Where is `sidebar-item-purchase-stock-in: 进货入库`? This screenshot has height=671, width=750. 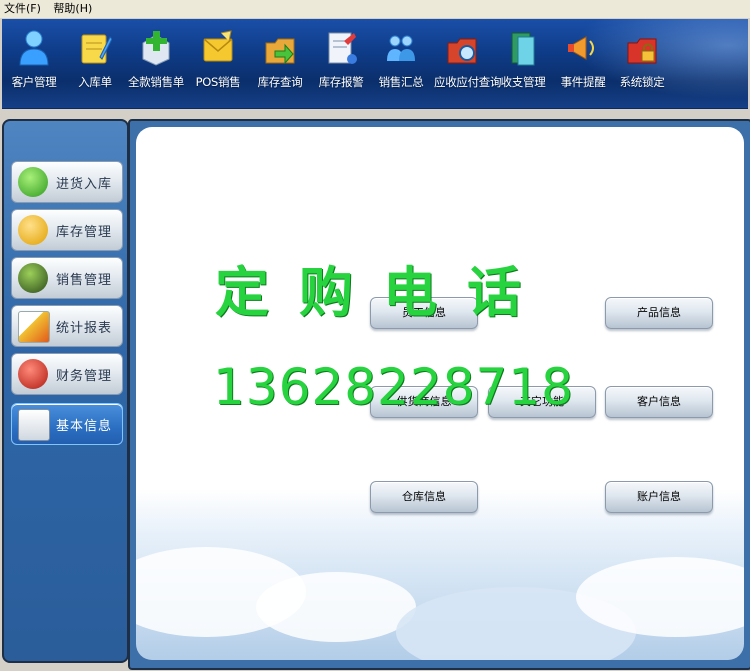
sidebar-item-purchase-stock-in: 进货入库 is located at coordinates (67, 182).